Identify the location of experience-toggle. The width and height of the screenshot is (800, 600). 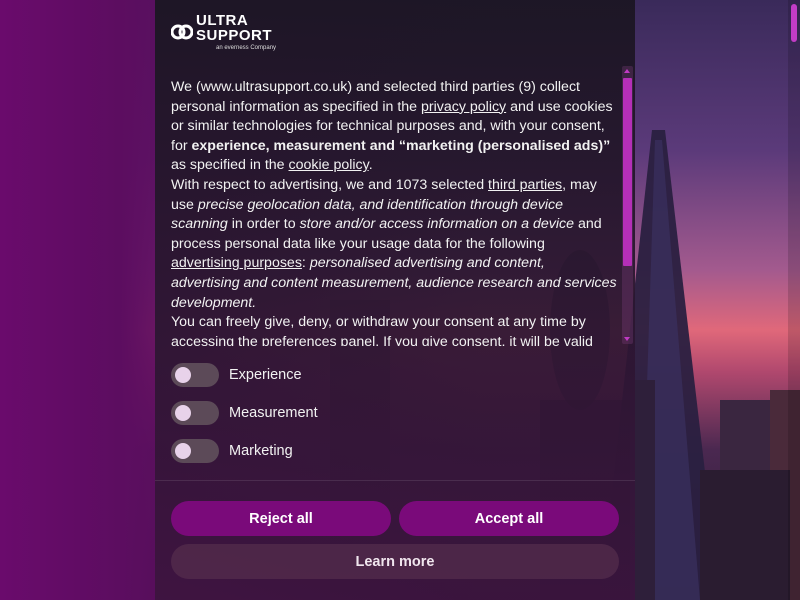
(195, 375).